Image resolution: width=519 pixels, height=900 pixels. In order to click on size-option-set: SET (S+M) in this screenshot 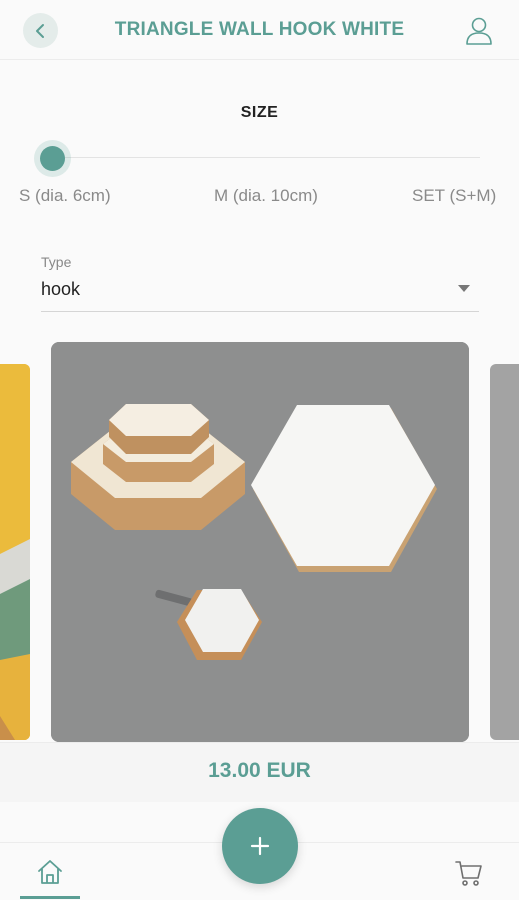, I will do `click(454, 196)`.